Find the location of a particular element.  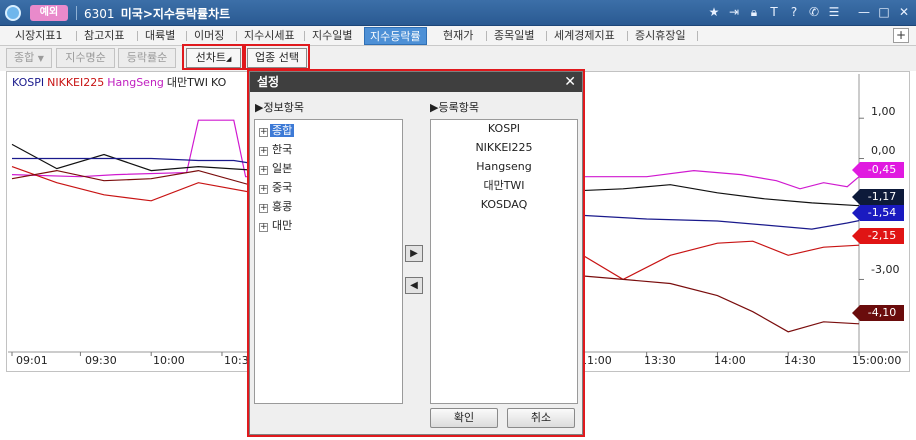

chart-legend: KOSPI NIKKEI225 HangSeng 대만TWI KO is located at coordinates (120, 82).